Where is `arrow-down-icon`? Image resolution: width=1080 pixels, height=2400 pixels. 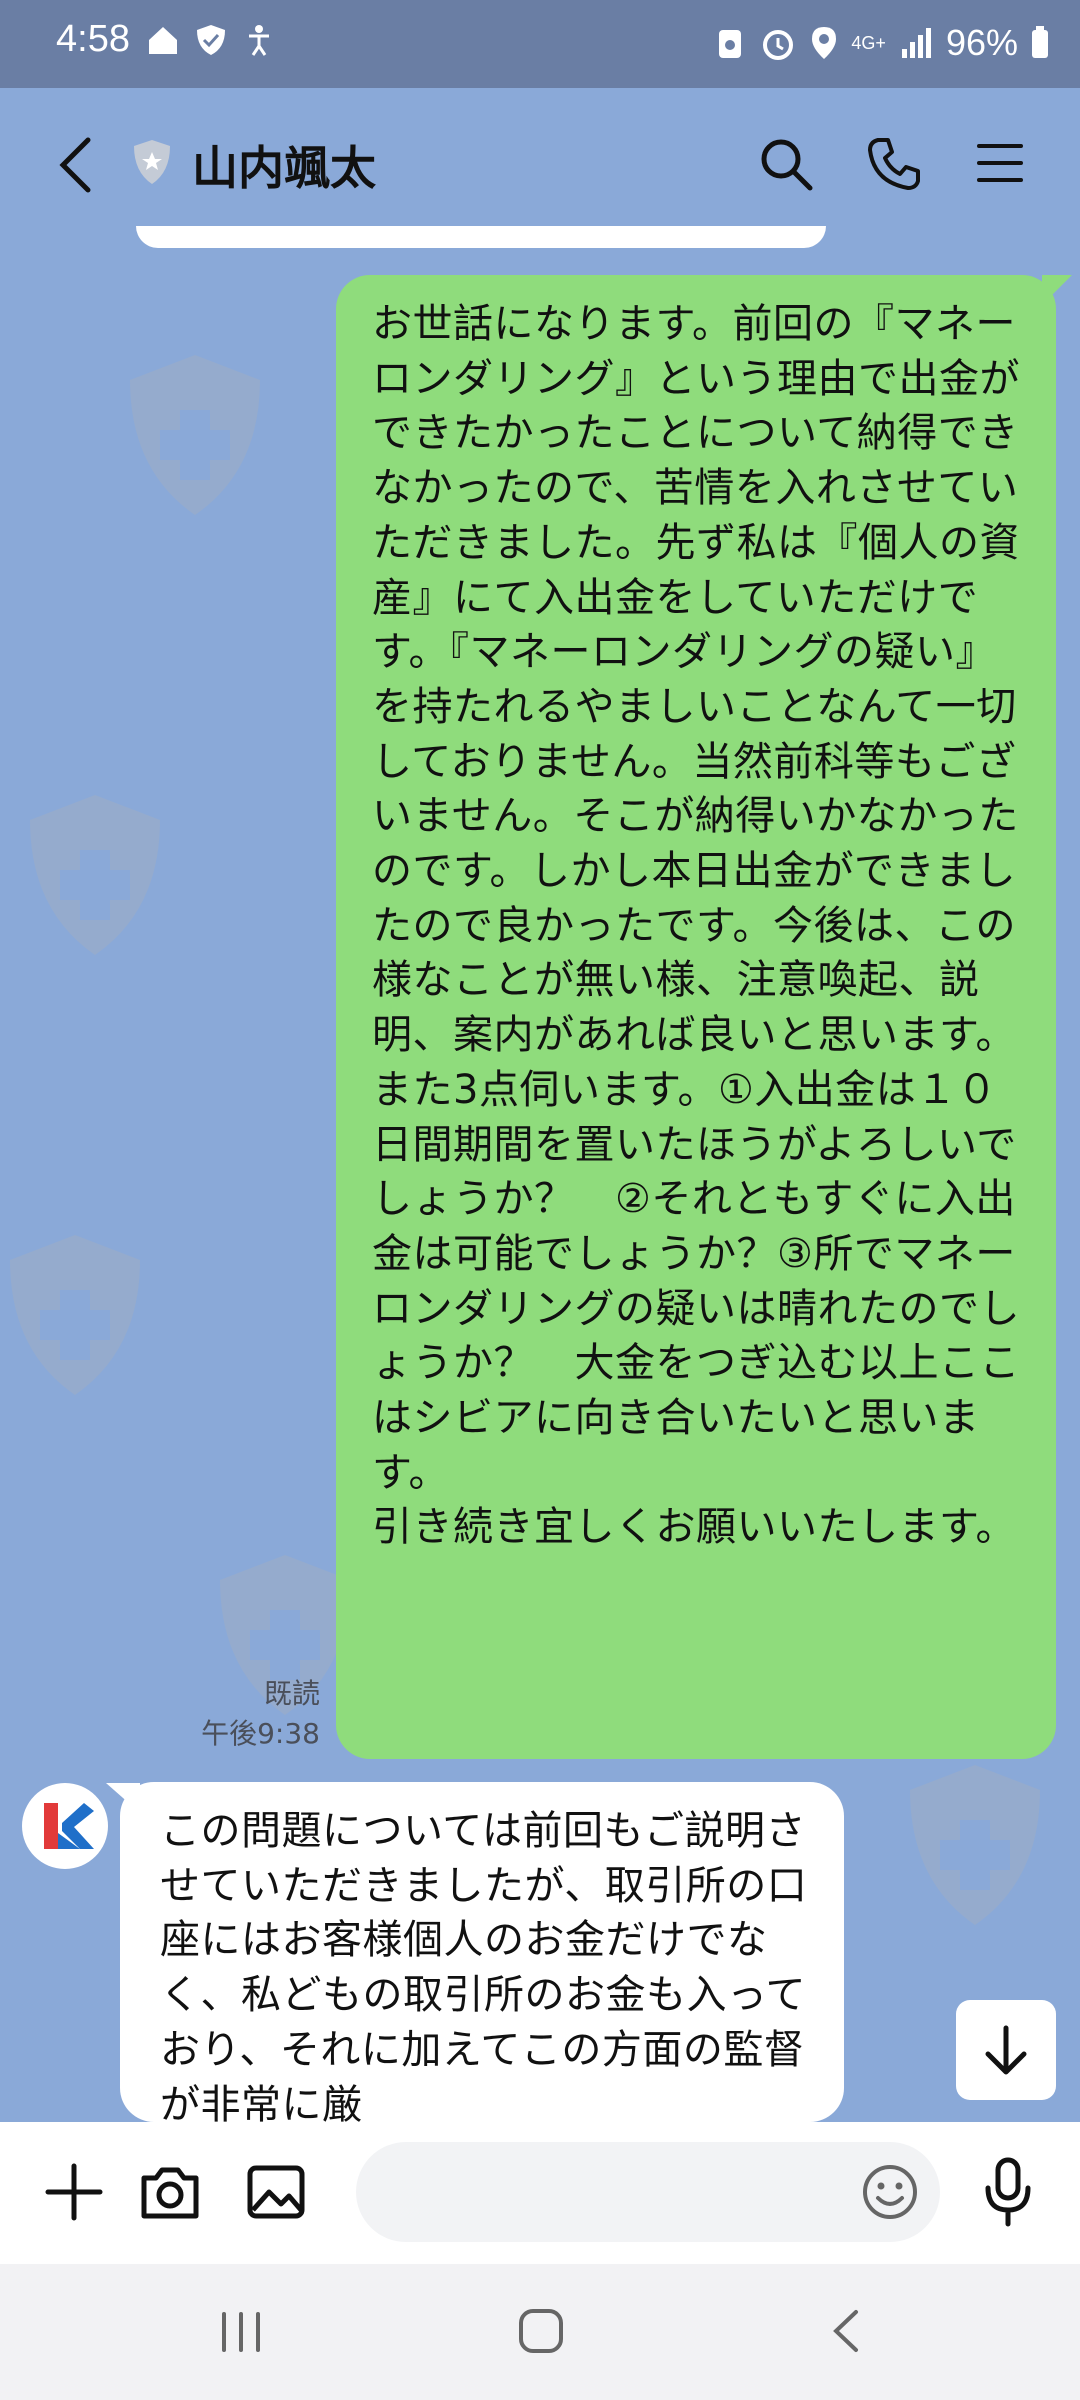
arrow-down-icon is located at coordinates (1006, 2050).